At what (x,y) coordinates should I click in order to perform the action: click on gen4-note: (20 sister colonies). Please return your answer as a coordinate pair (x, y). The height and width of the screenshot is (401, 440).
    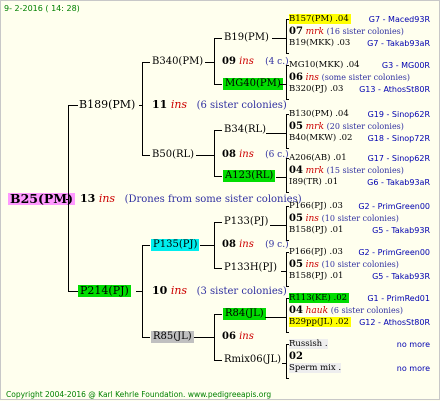
    Looking at the image, I should click on (365, 126).